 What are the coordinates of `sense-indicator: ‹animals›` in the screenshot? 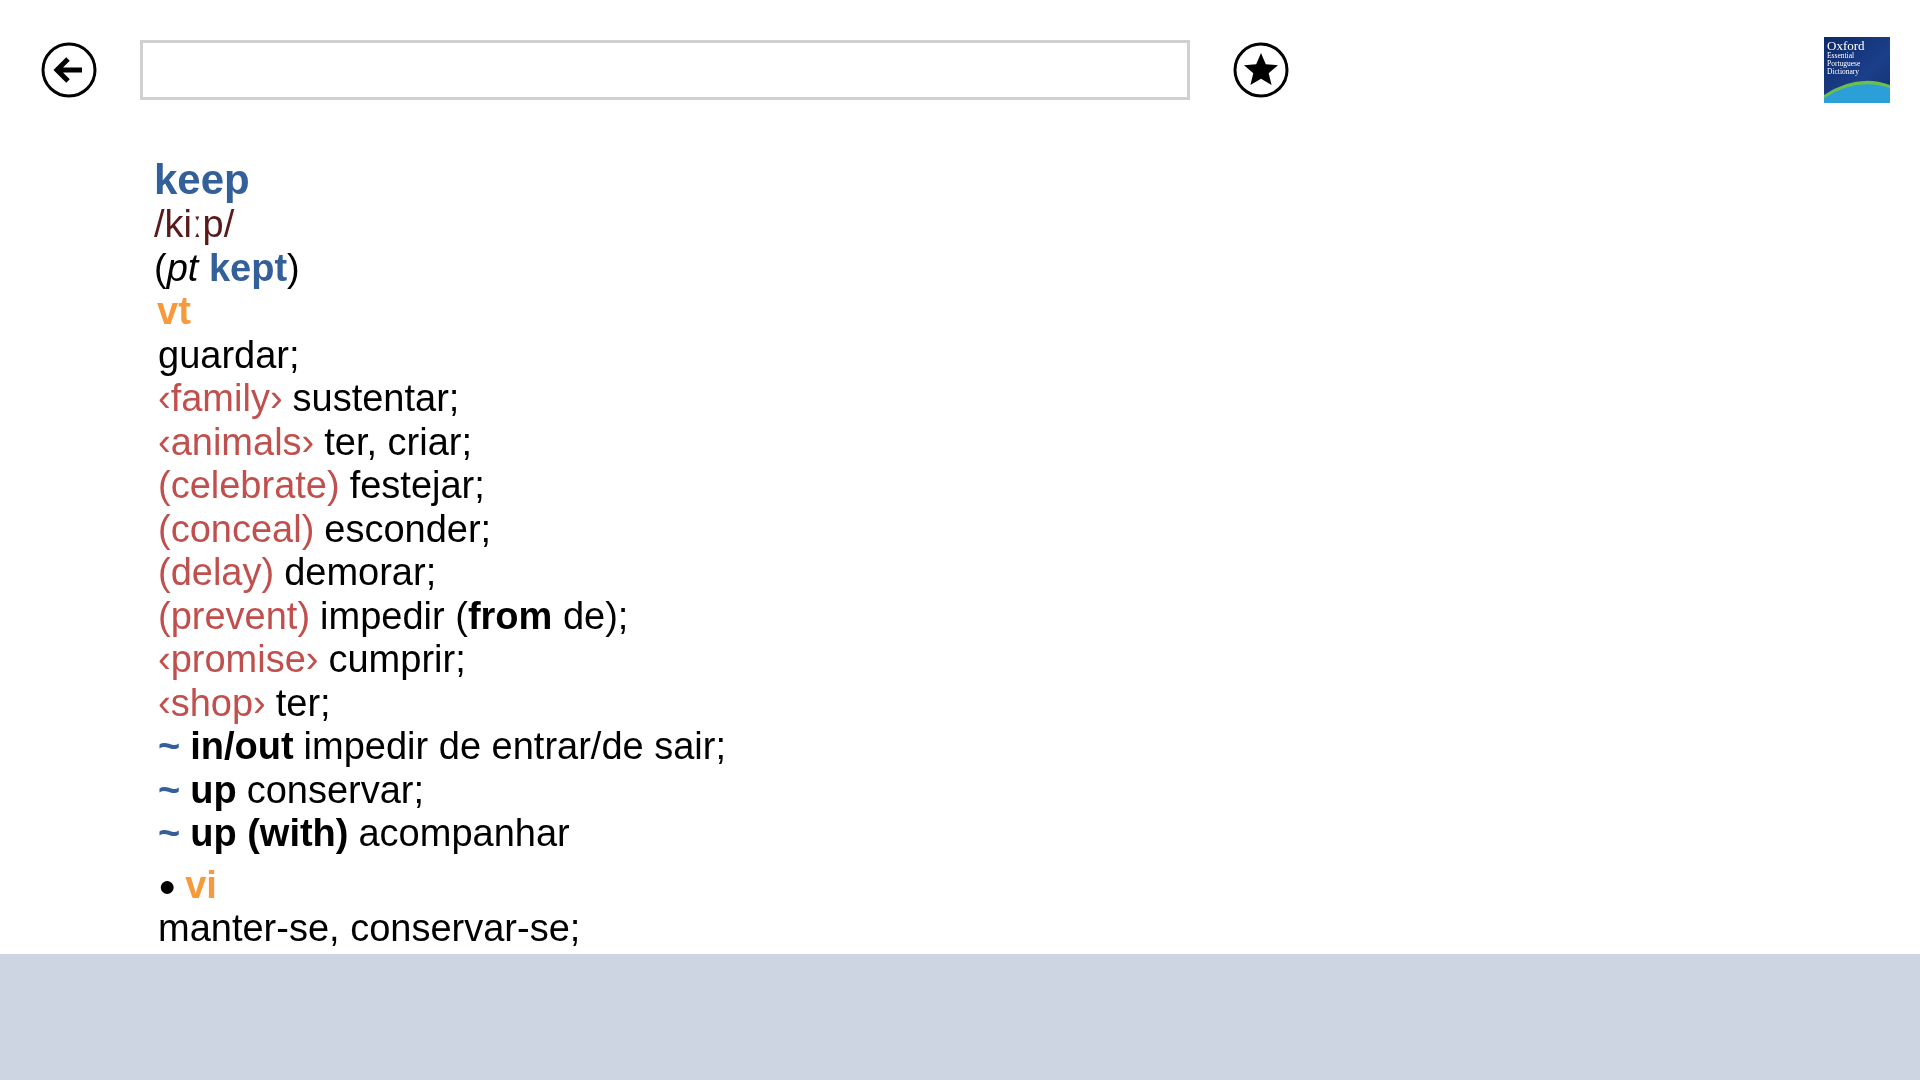 It's located at (236, 441).